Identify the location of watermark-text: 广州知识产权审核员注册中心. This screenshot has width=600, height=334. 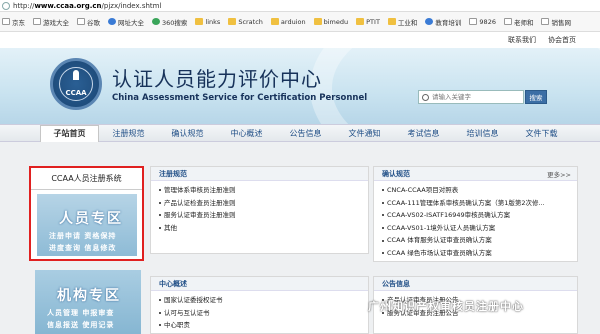
(446, 306).